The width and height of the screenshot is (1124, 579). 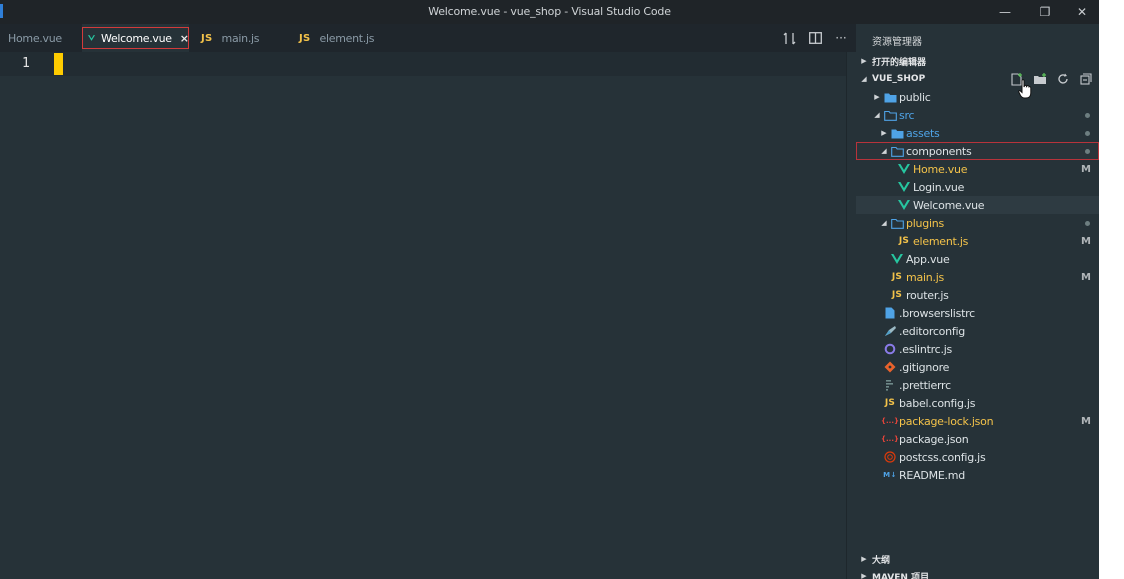 I want to click on tree-item-label: plugins, so click(x=925, y=223).